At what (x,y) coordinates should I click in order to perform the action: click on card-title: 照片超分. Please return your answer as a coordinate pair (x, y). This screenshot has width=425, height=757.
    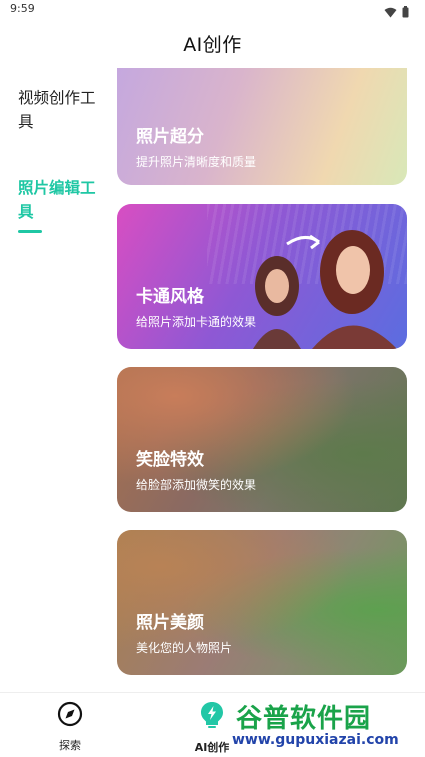
    Looking at the image, I should click on (170, 137).